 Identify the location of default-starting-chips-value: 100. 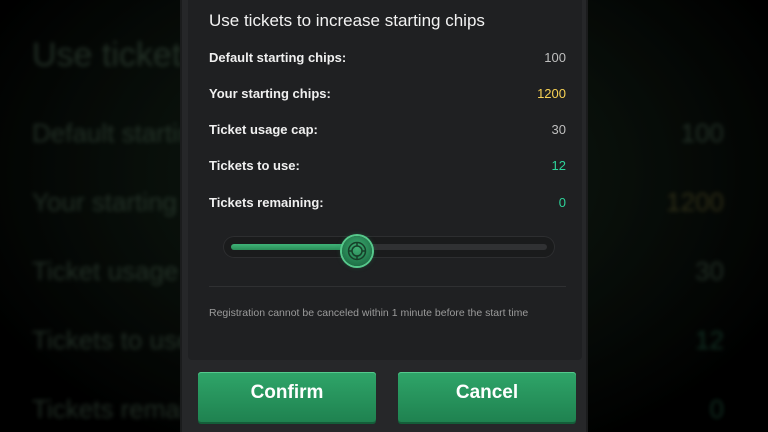
(555, 57).